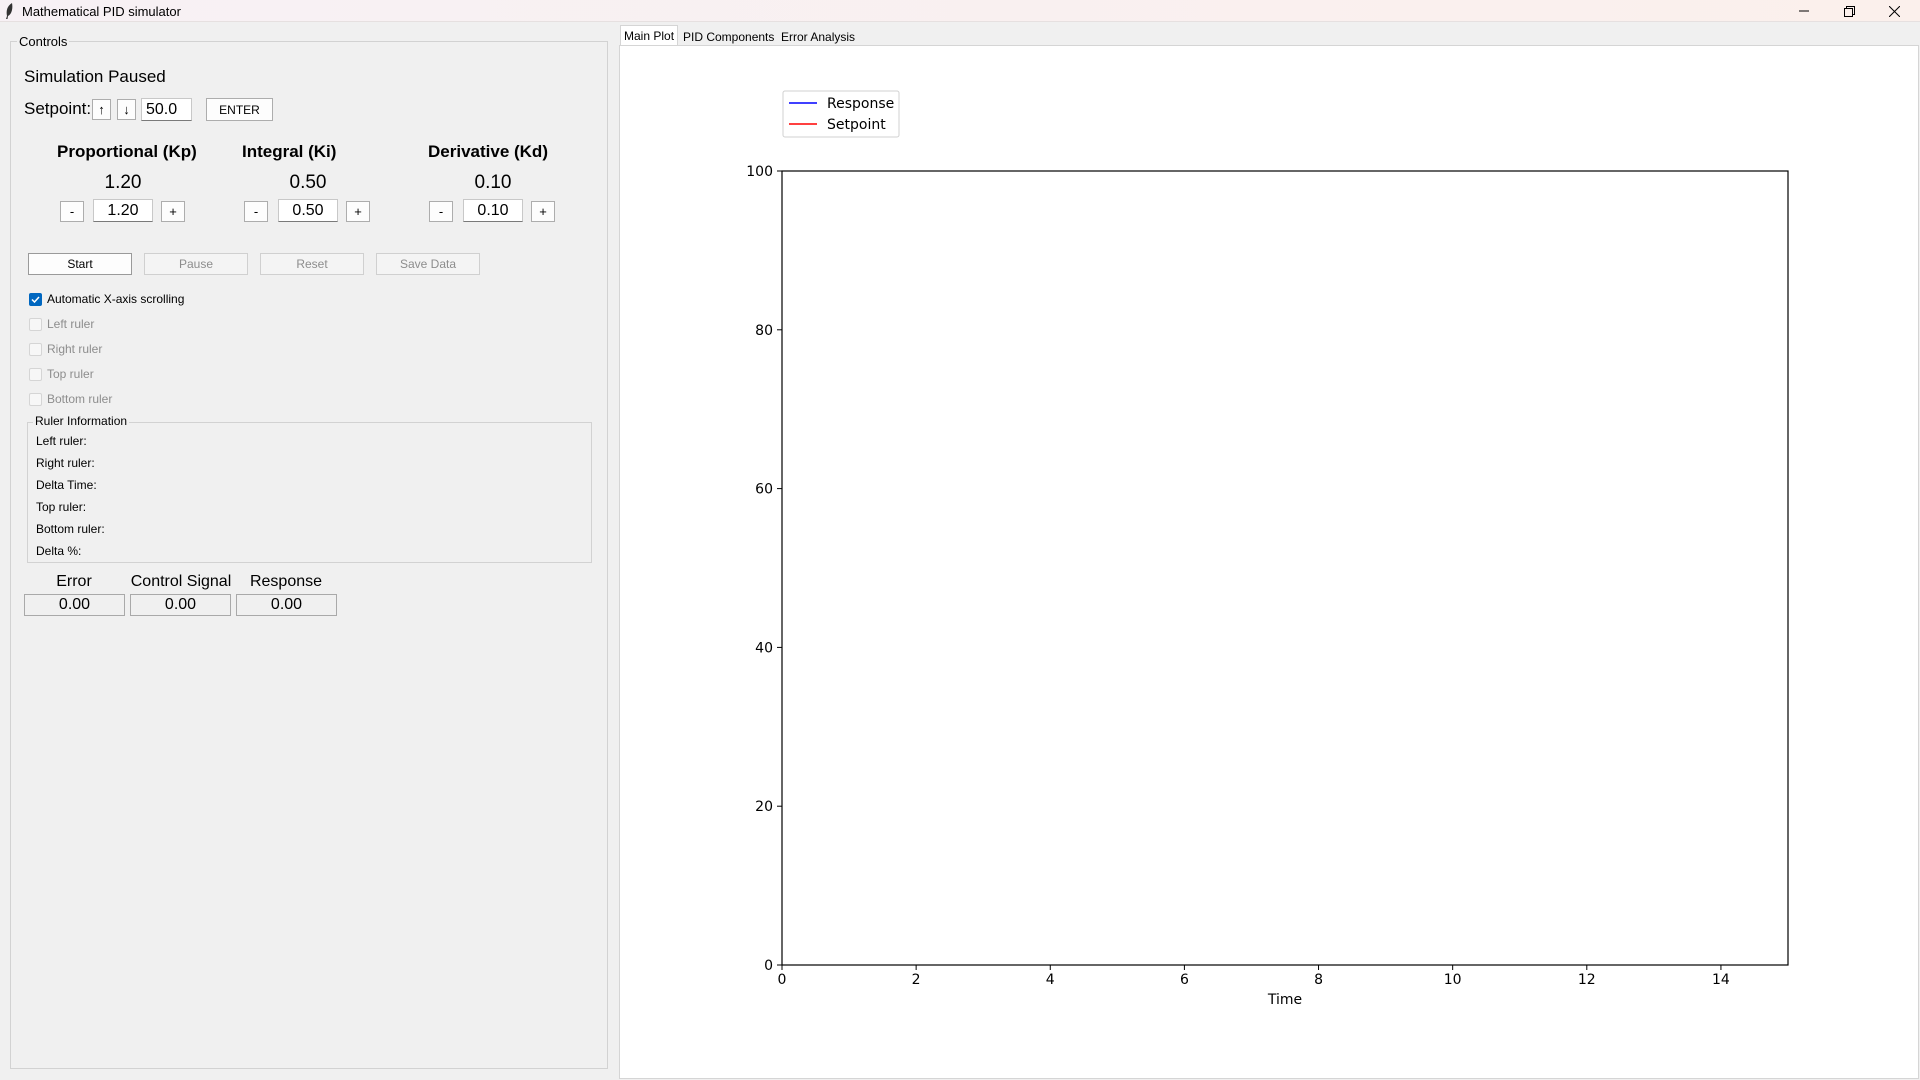 This screenshot has width=1920, height=1080. I want to click on x-tick-label: 10, so click(1453, 980).